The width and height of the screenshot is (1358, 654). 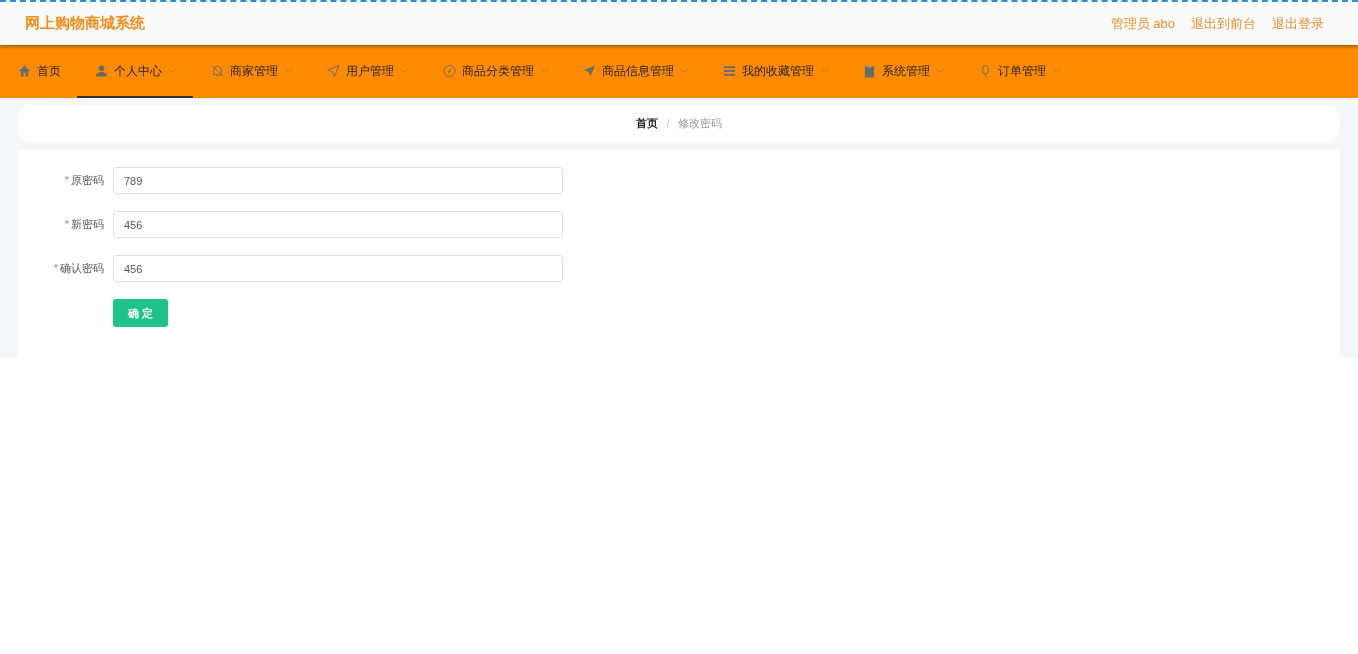 I want to click on breadcrumb-item: 首页, so click(x=647, y=123).